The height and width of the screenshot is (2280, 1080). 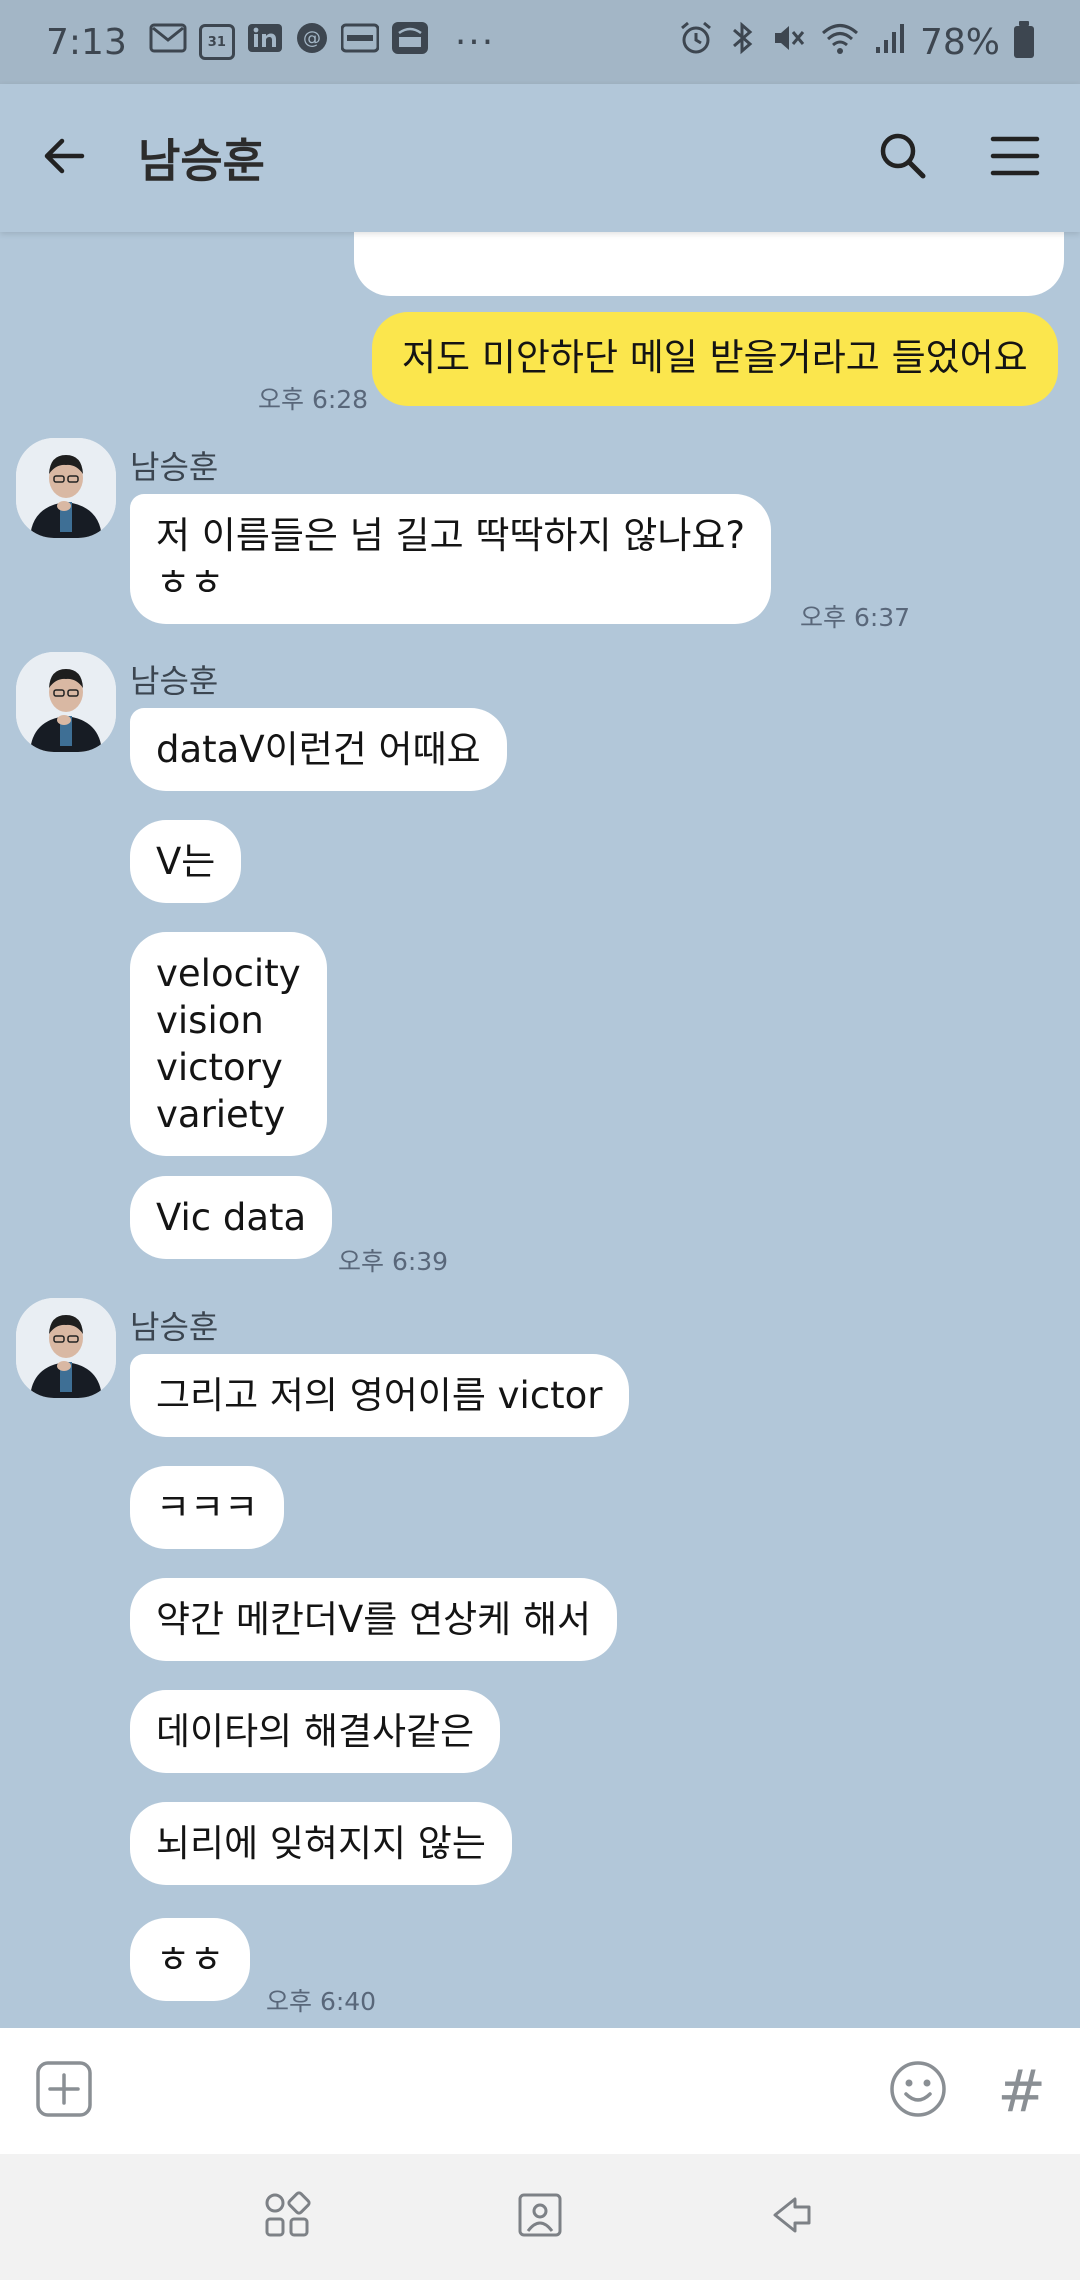 What do you see at coordinates (64, 2091) in the screenshot?
I see `add-attachment-icon` at bounding box center [64, 2091].